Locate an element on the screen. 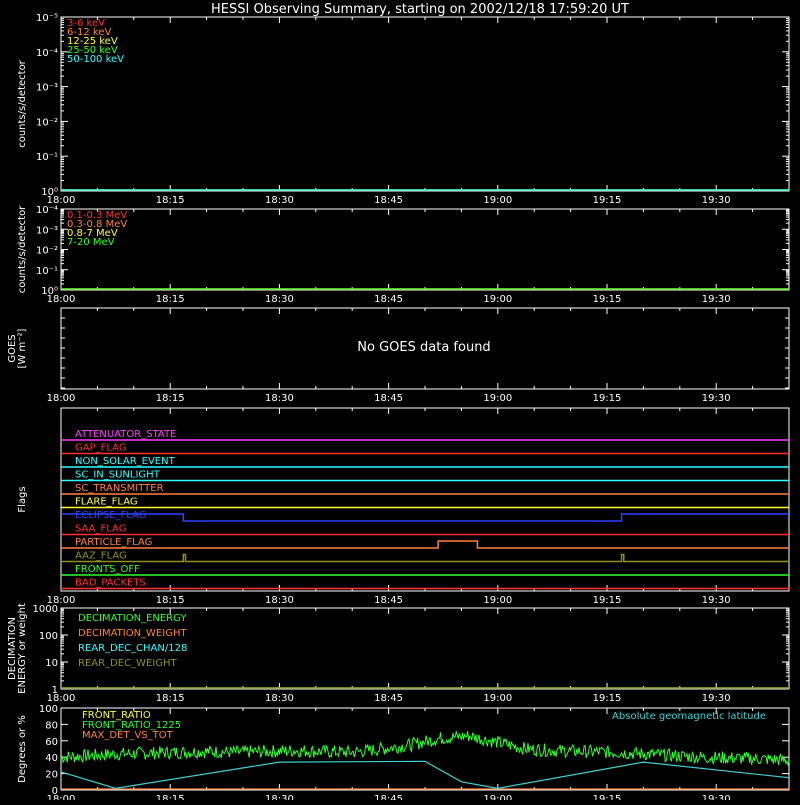 The width and height of the screenshot is (800, 805). decimation-legend-entry: DECIMATION_ENERGY is located at coordinates (132, 618).